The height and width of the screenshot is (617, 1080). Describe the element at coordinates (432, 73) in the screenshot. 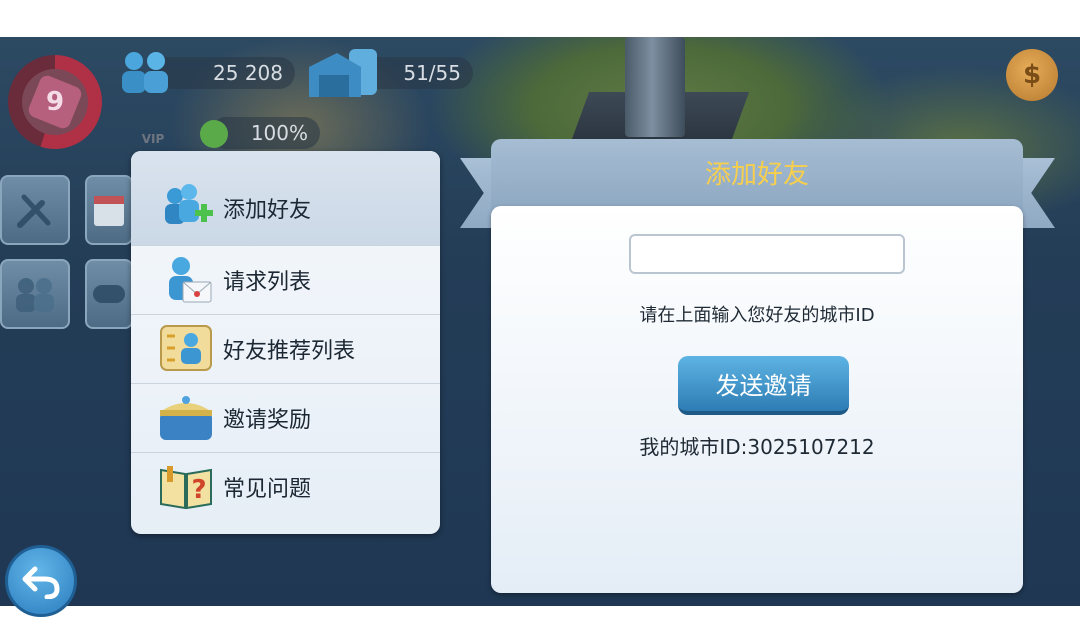

I see `storage-value: 51/55` at that location.